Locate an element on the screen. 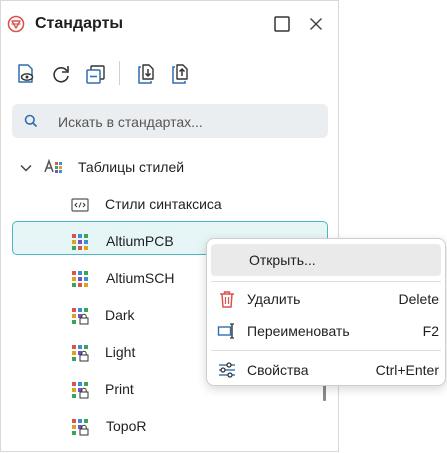 The image size is (447, 453). tree-item-label: AltiumSCH is located at coordinates (140, 278).